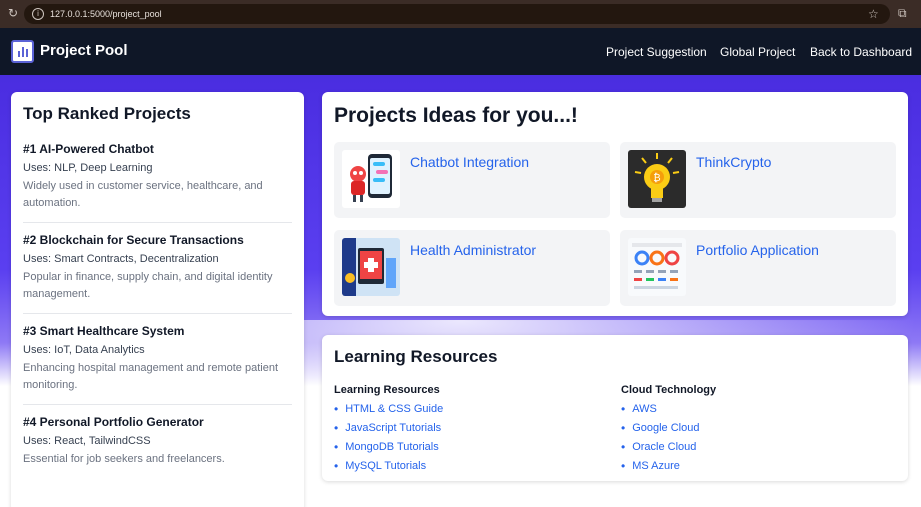 The image size is (921, 507). Describe the element at coordinates (387, 390) in the screenshot. I see `resources-column-title: Learning Resources` at that location.